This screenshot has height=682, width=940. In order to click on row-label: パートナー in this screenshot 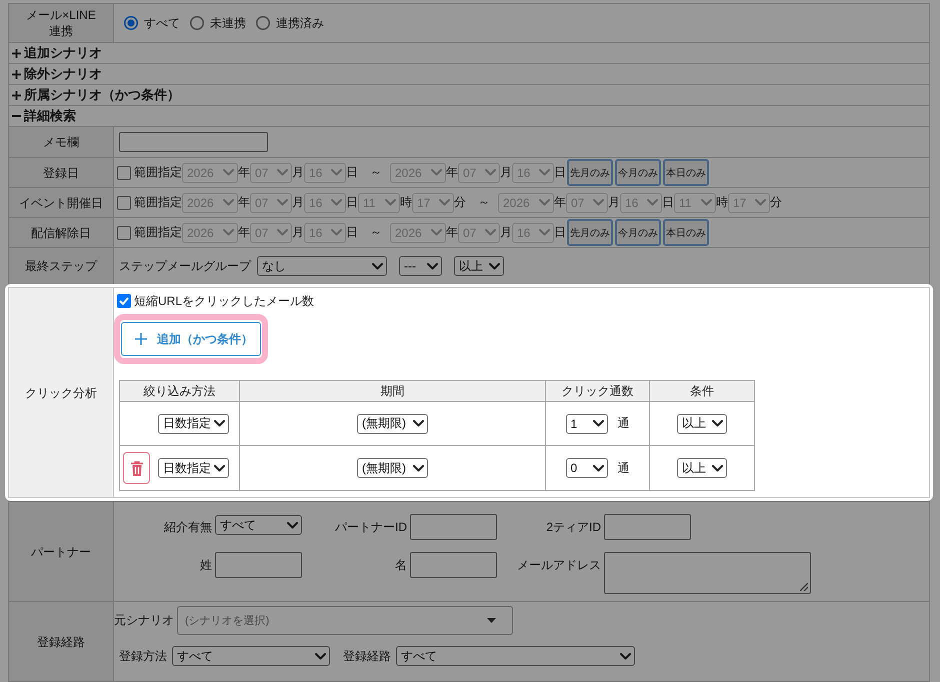, I will do `click(61, 551)`.